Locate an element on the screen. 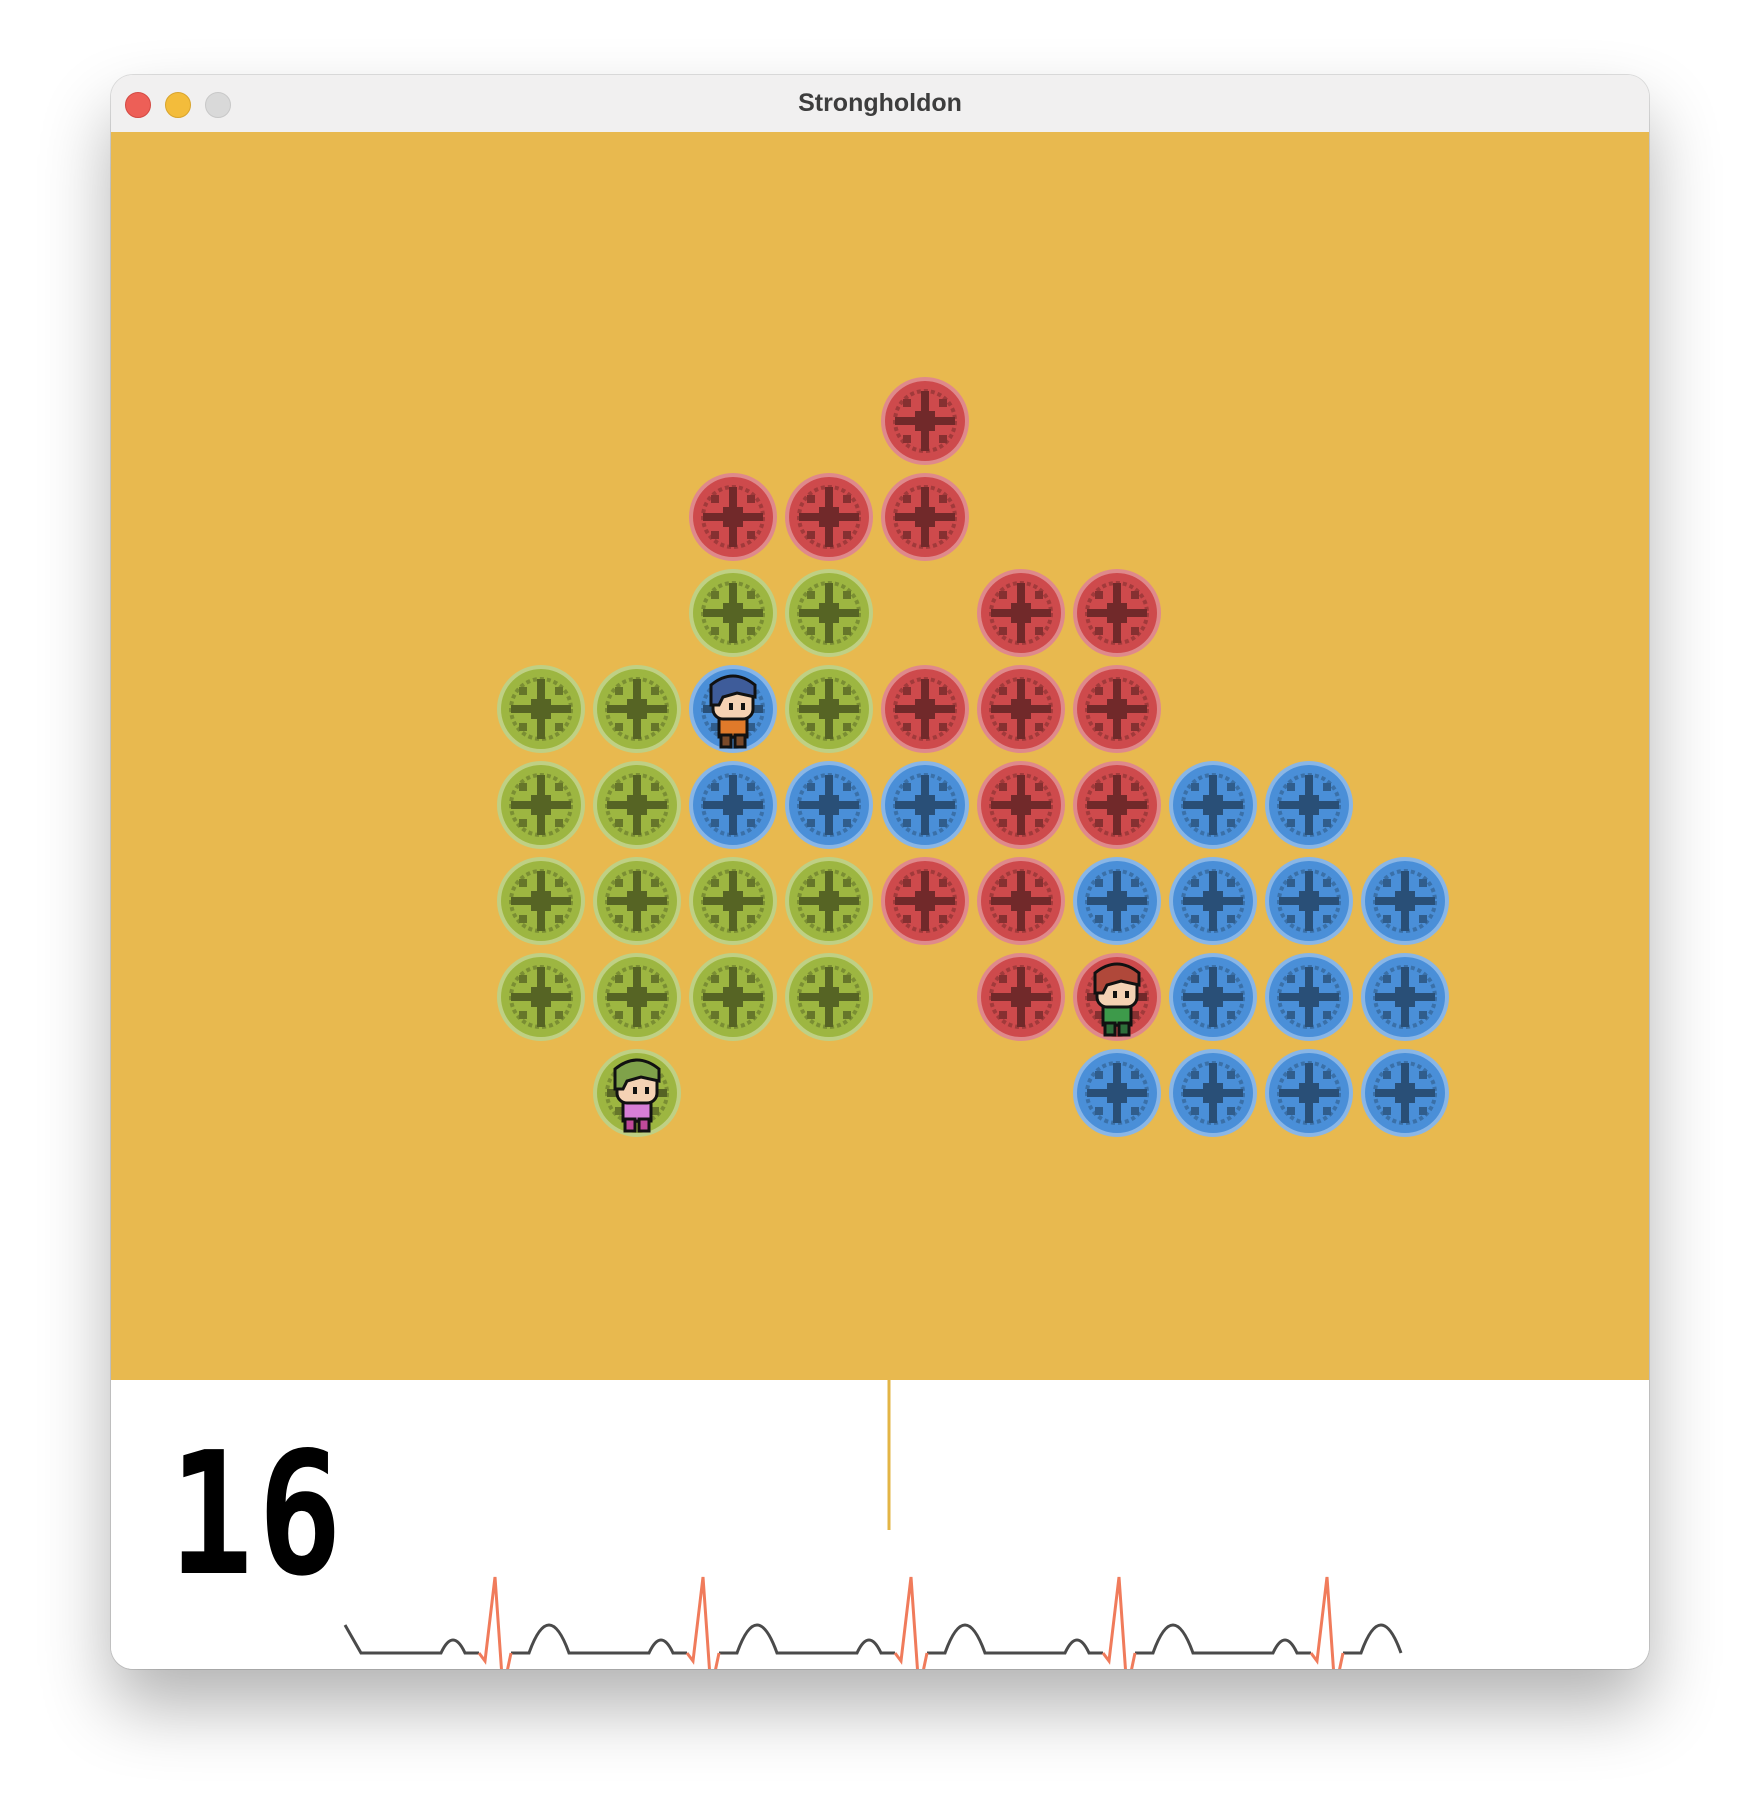 Image resolution: width=1760 pixels, height=1816 pixels. status-panel: 16 is located at coordinates (880, 1524).